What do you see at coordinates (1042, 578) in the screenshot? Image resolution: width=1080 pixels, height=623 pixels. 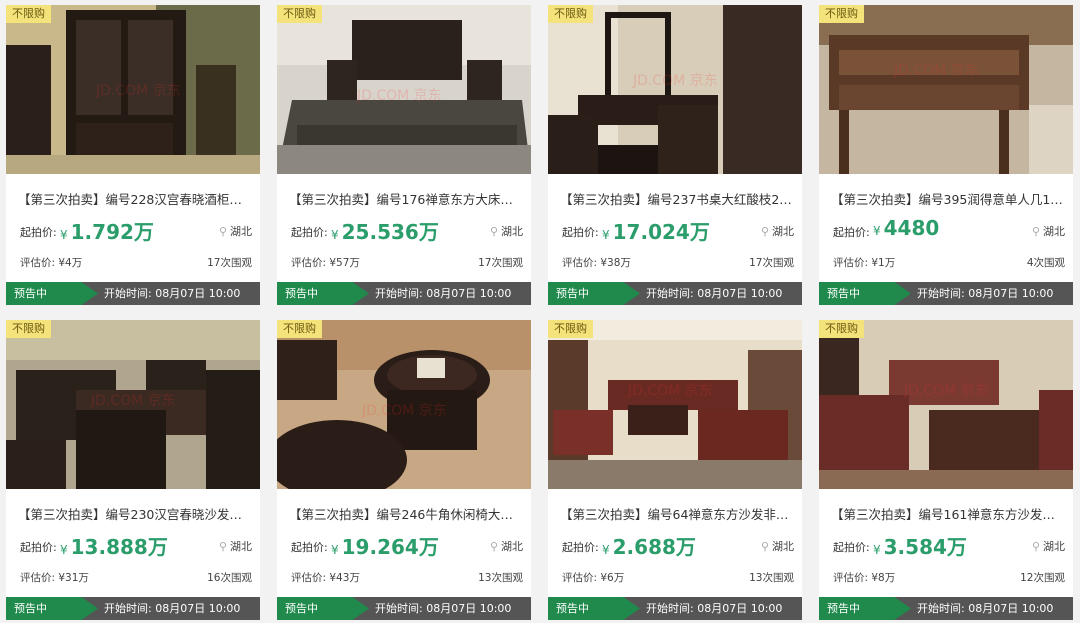 I see `view-count: 12次围观` at bounding box center [1042, 578].